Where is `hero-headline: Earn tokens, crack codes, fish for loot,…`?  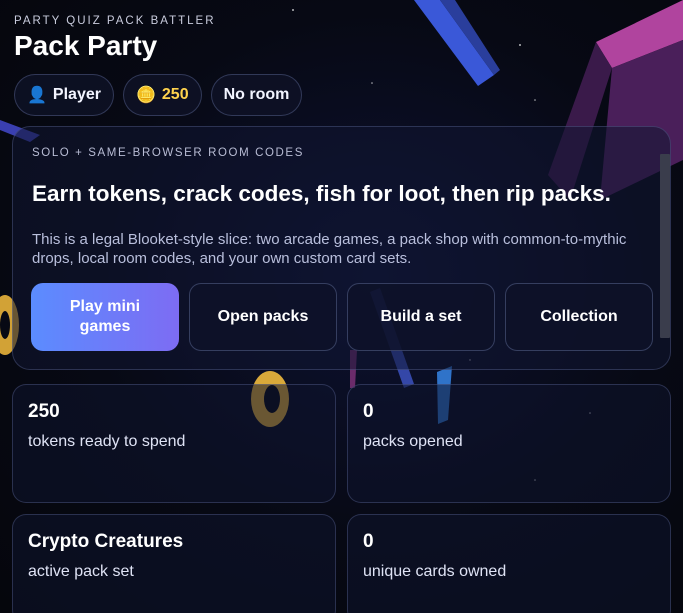 hero-headline: Earn tokens, crack codes, fish for loot,… is located at coordinates (321, 193).